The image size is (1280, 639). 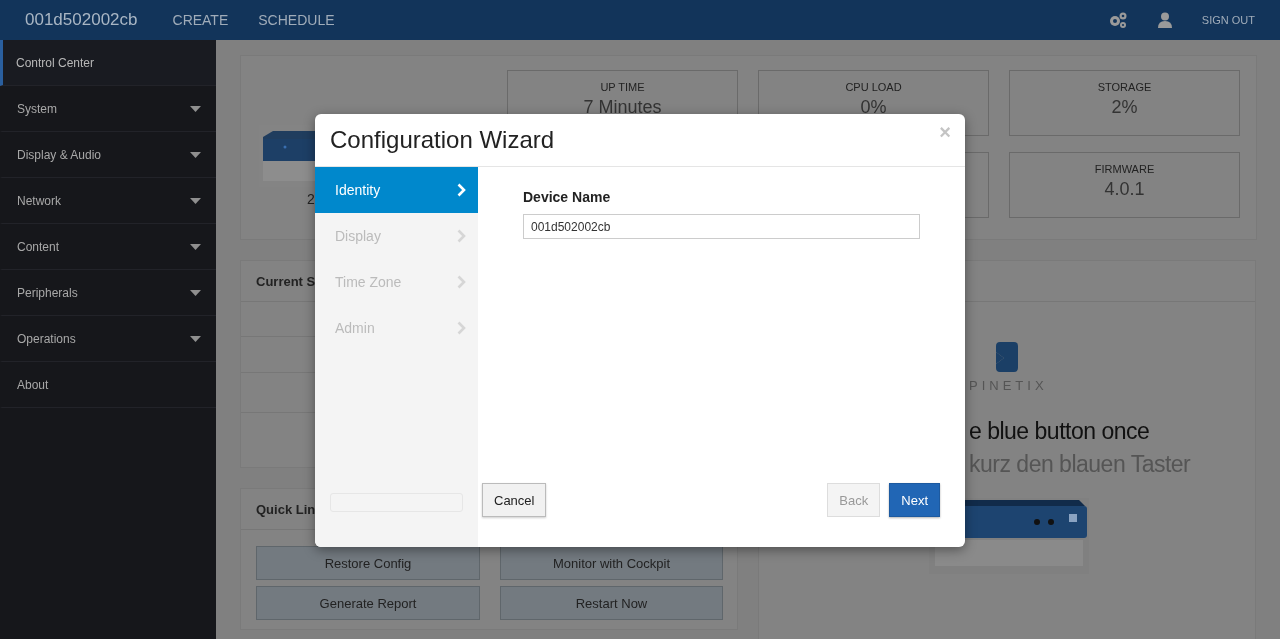 What do you see at coordinates (914, 500) in the screenshot?
I see `next-button: Next` at bounding box center [914, 500].